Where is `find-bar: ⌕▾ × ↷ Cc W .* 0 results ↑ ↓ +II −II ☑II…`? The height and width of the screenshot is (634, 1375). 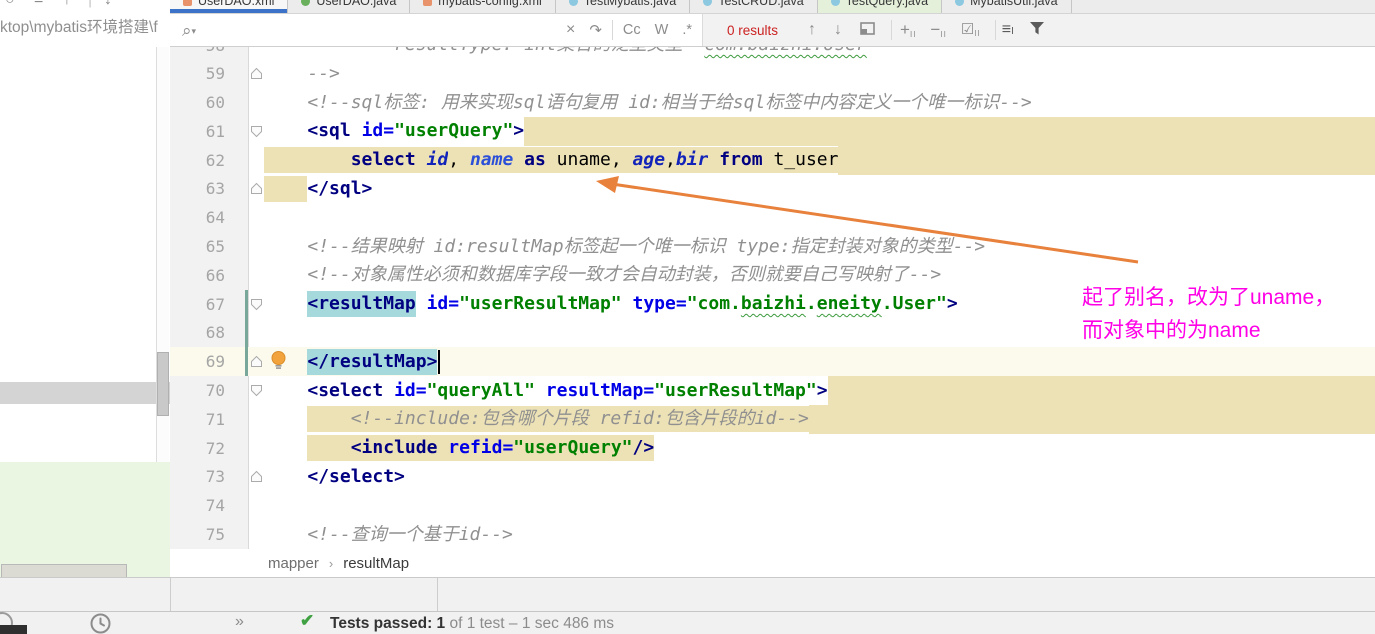 find-bar: ⌕▾ × ↷ Cc W .* 0 results ↑ ↓ +II −II ☑II… is located at coordinates (772, 30).